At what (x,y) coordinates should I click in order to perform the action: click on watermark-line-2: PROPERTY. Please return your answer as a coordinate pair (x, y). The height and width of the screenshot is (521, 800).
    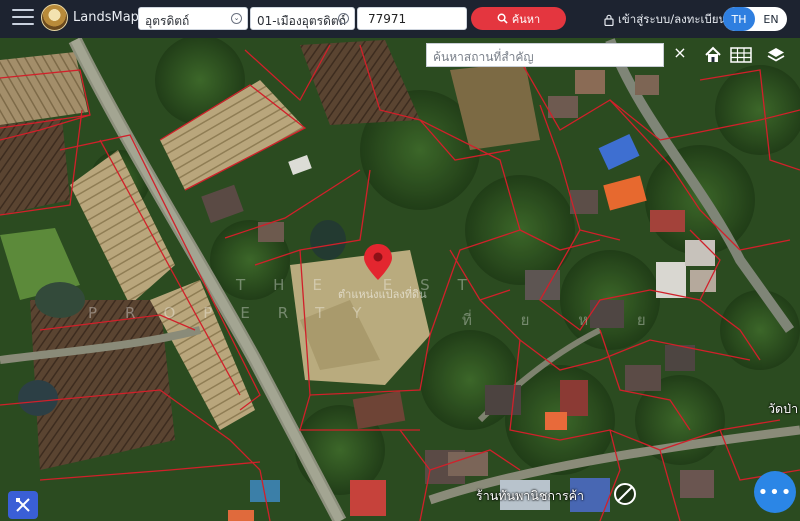
    Looking at the image, I should click on (239, 313).